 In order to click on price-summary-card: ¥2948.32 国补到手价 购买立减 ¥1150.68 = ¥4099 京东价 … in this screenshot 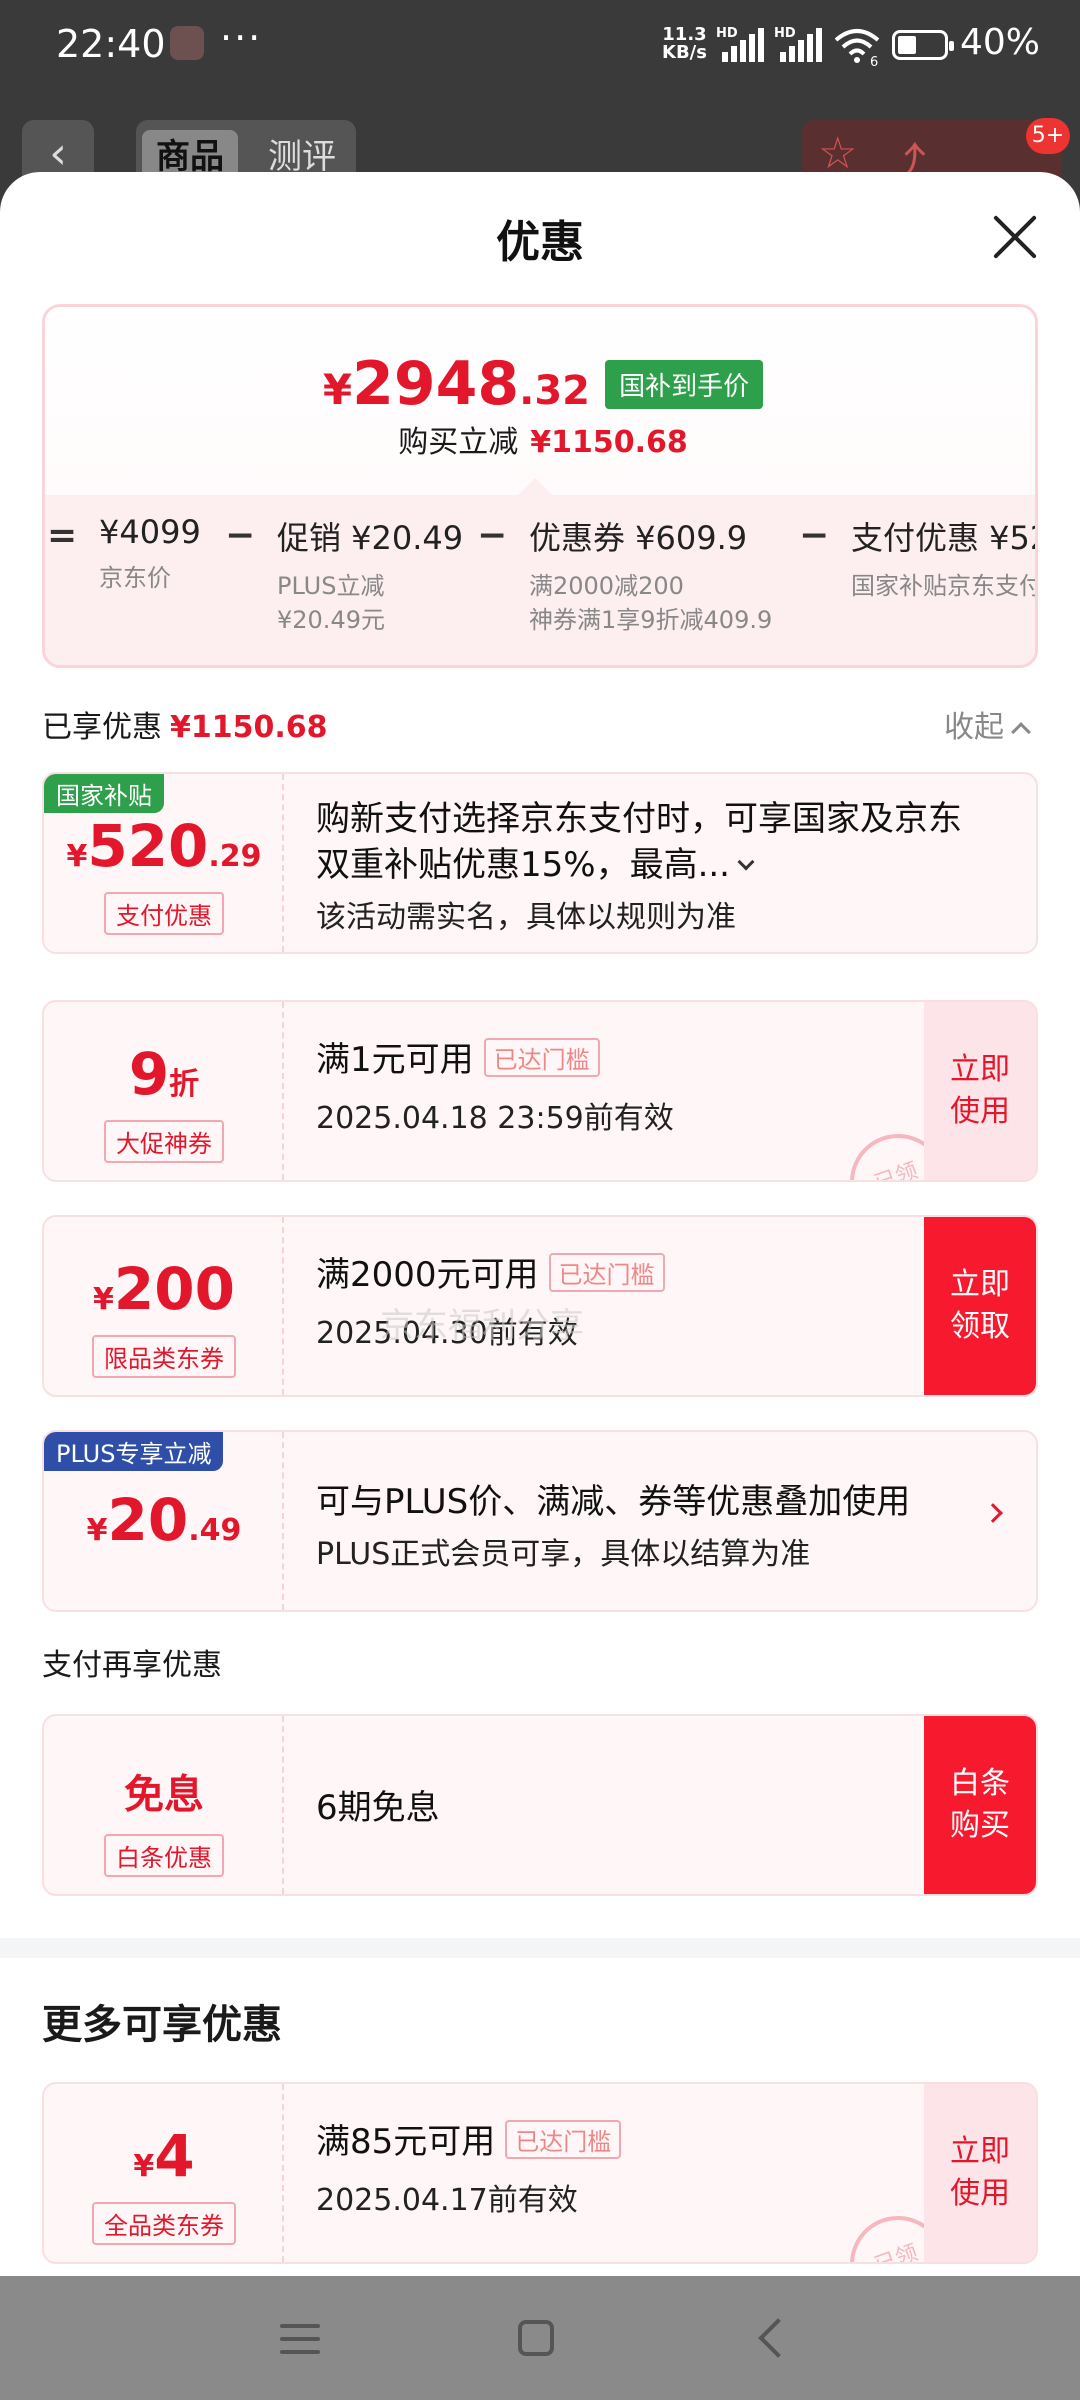, I will do `click(540, 486)`.